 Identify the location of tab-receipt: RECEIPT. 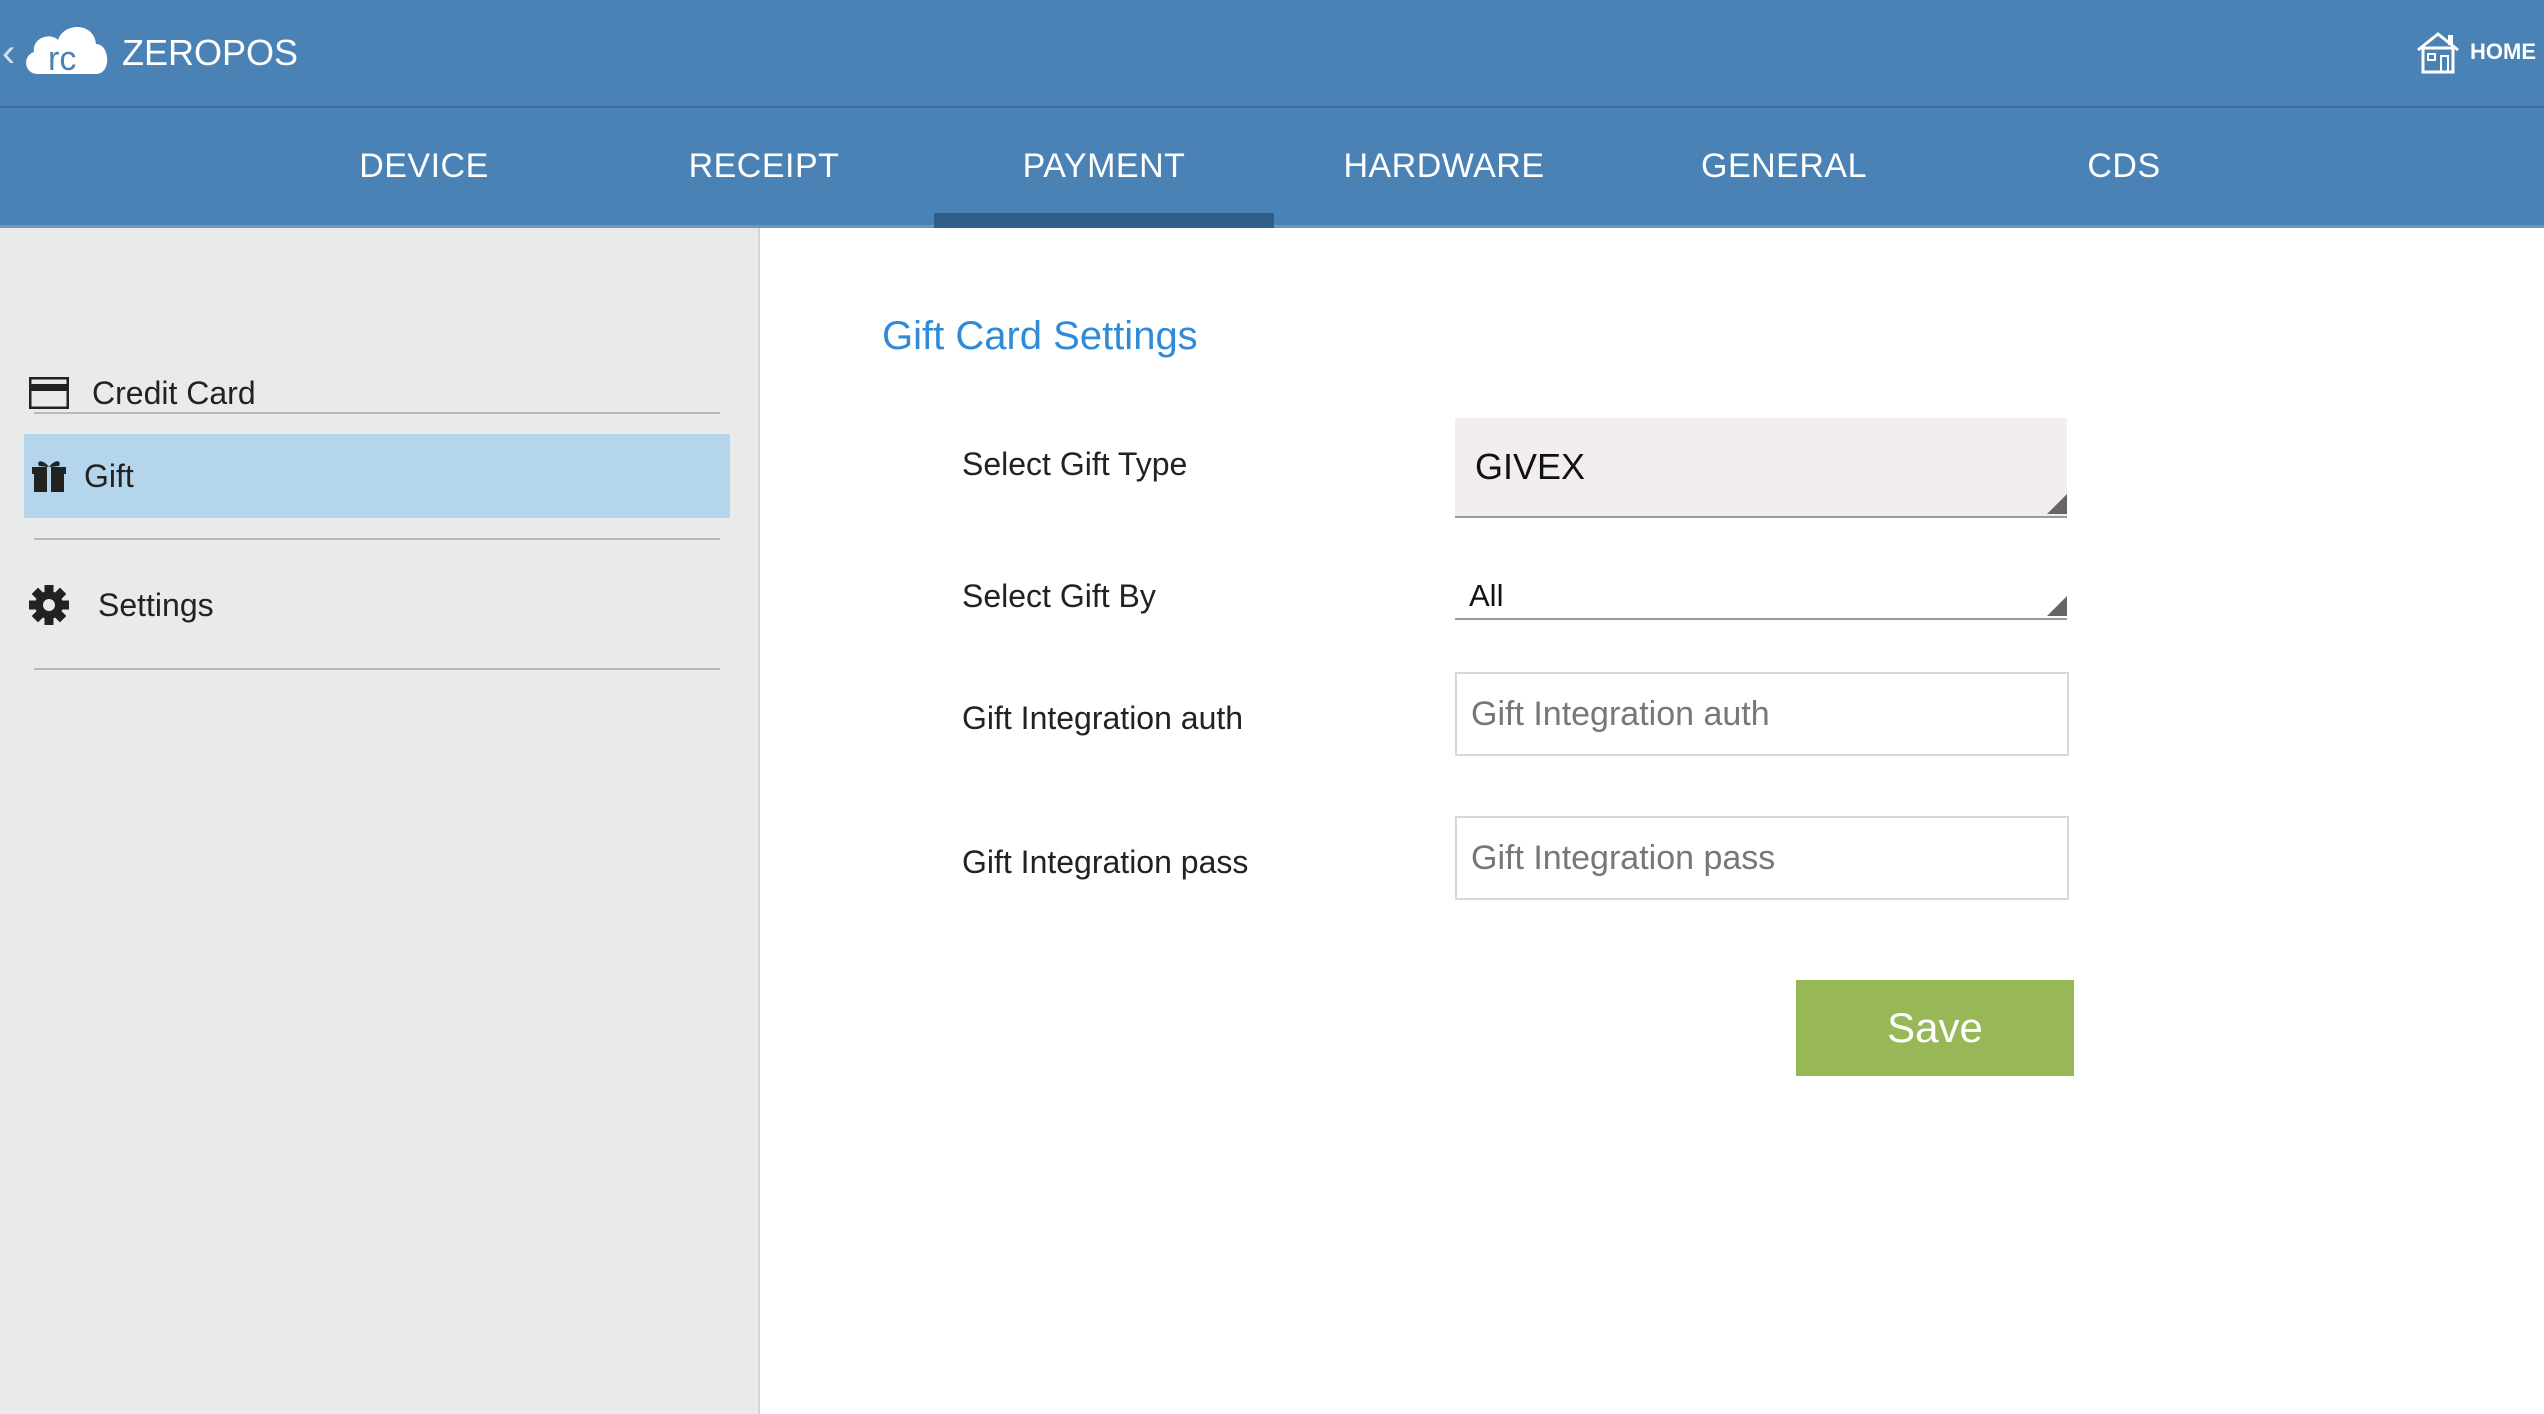
(764, 166).